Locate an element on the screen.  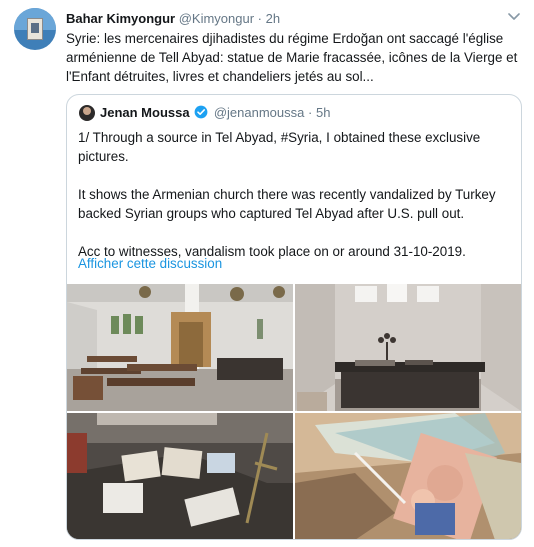
quoted-avatar is located at coordinates (87, 113).